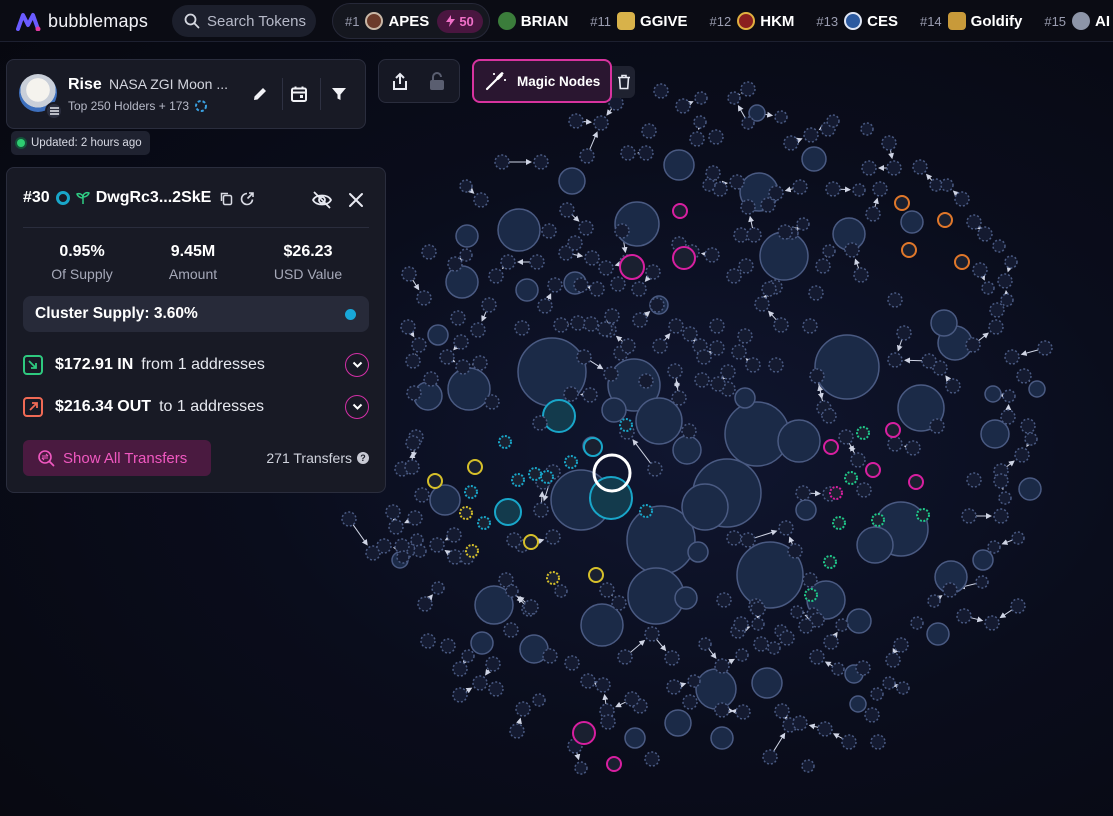 This screenshot has width=1113, height=816. I want to click on ticker-item-ggive: #11 GGIVE, so click(639, 21).